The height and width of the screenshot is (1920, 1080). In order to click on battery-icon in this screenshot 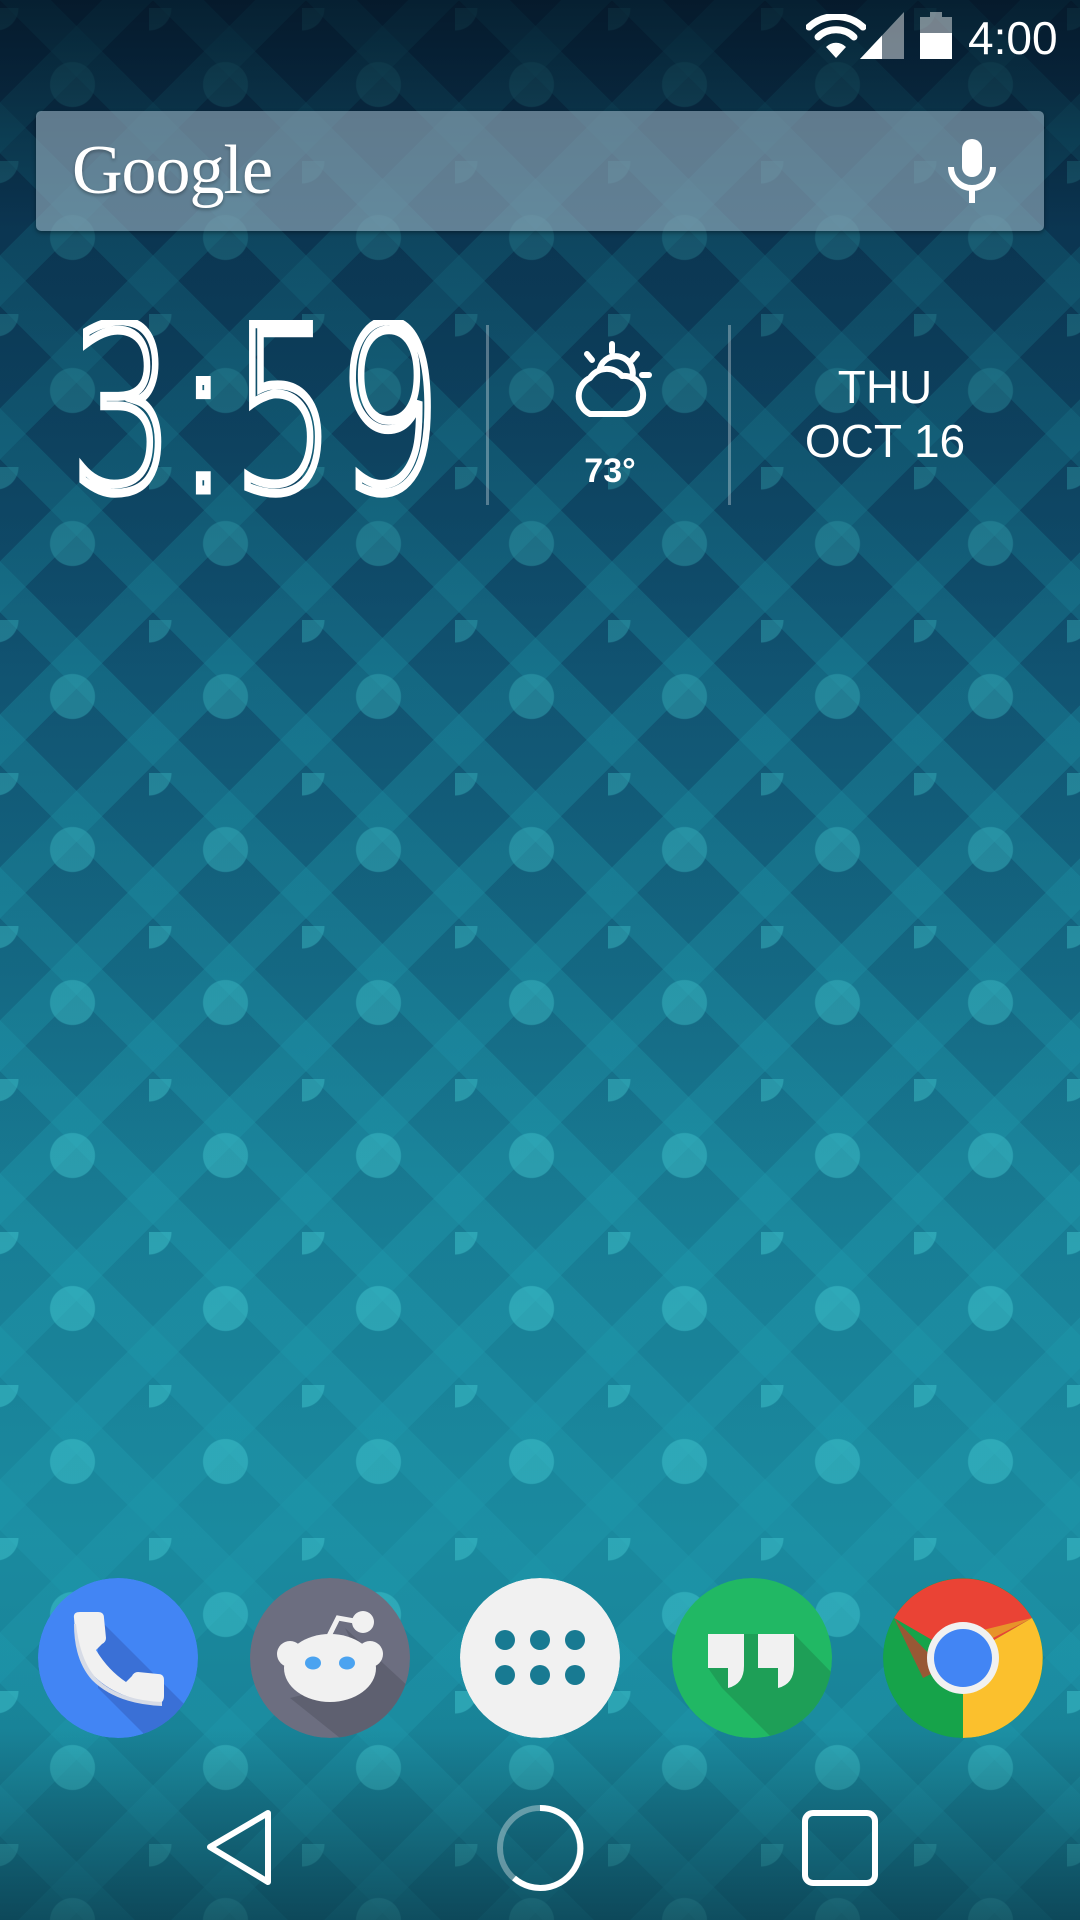, I will do `click(936, 35)`.